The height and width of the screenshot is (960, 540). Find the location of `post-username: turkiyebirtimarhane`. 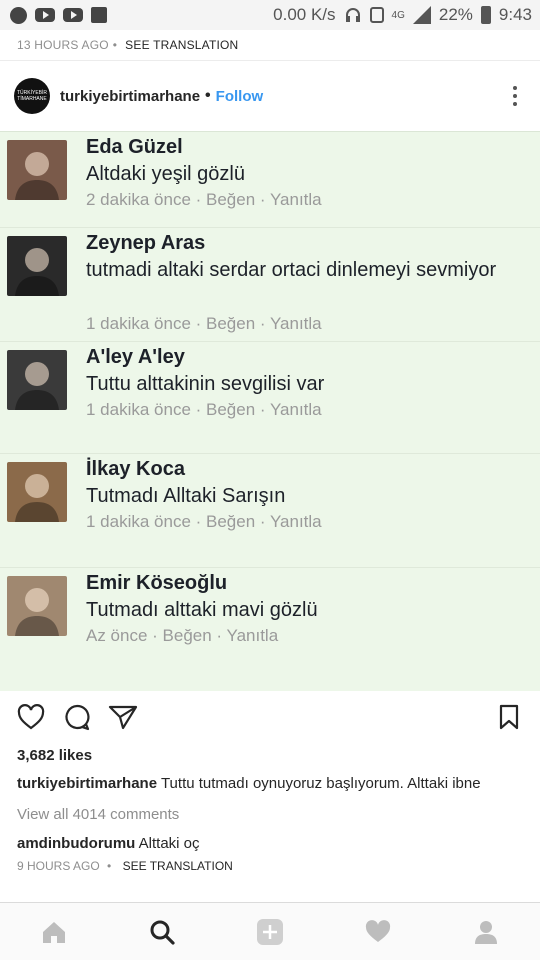

post-username: turkiyebirtimarhane is located at coordinates (130, 96).